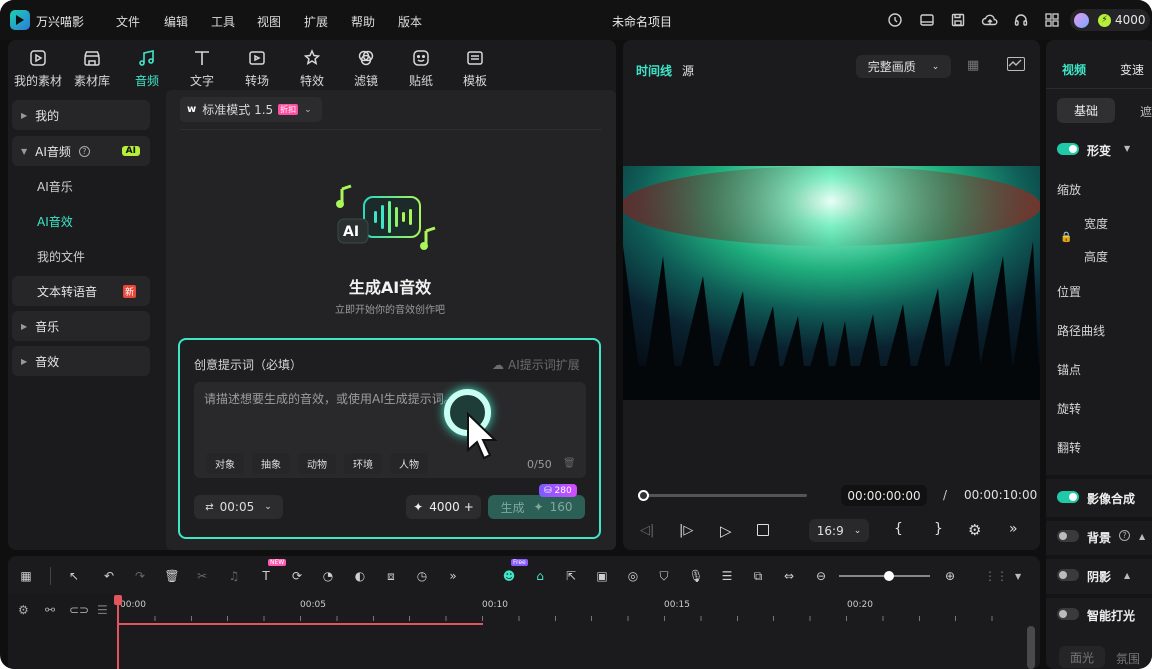 The image size is (1152, 669). Describe the element at coordinates (118, 632) in the screenshot. I see `playhead` at that location.